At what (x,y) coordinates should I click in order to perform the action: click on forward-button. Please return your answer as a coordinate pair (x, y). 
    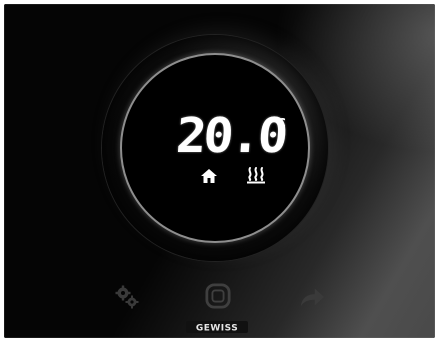
    Looking at the image, I should click on (312, 297).